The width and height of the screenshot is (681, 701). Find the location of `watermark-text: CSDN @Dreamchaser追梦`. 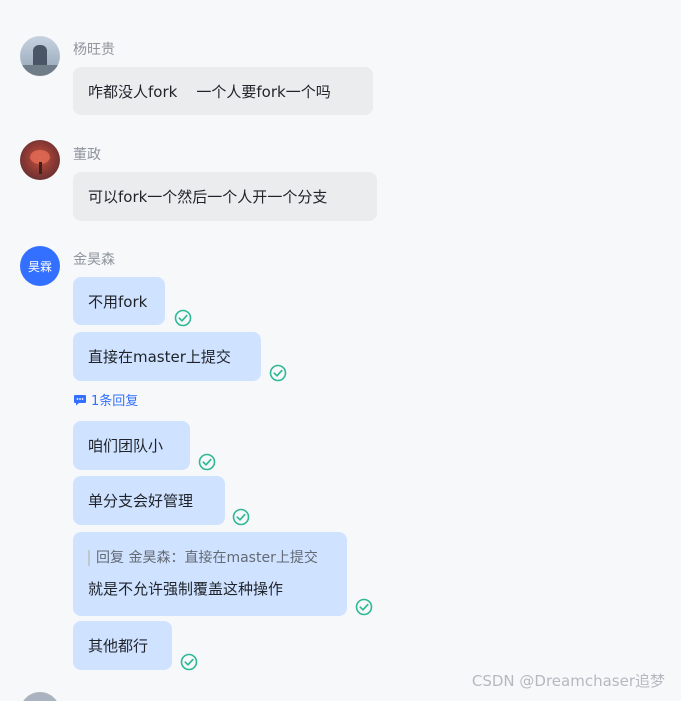

watermark-text: CSDN @Dreamchaser追梦 is located at coordinates (568, 681).